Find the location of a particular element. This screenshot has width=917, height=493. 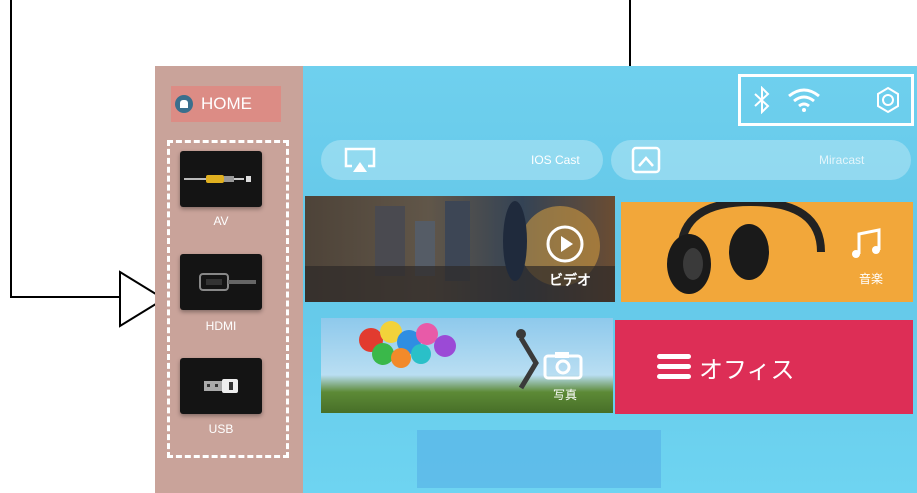

music-note-icon is located at coordinates (866, 243).